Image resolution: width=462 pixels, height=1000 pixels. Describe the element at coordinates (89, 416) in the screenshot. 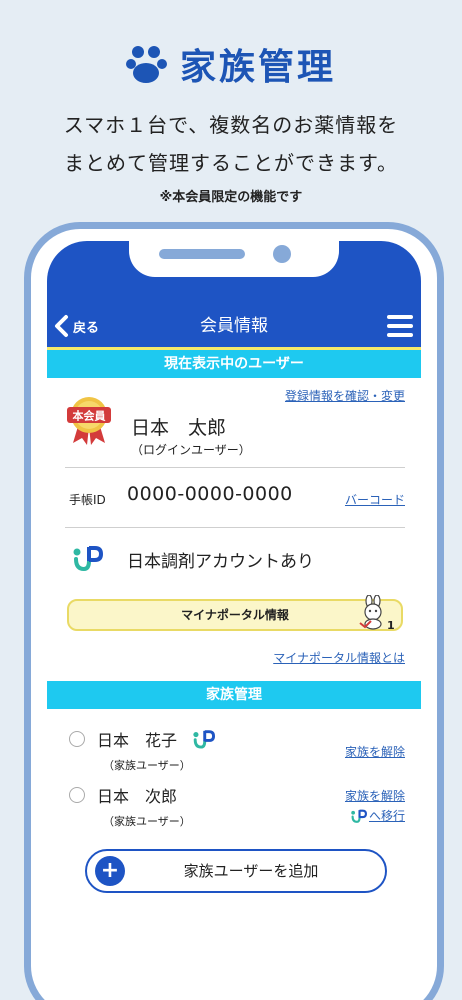

I see `member-badge-label: 本会員` at that location.